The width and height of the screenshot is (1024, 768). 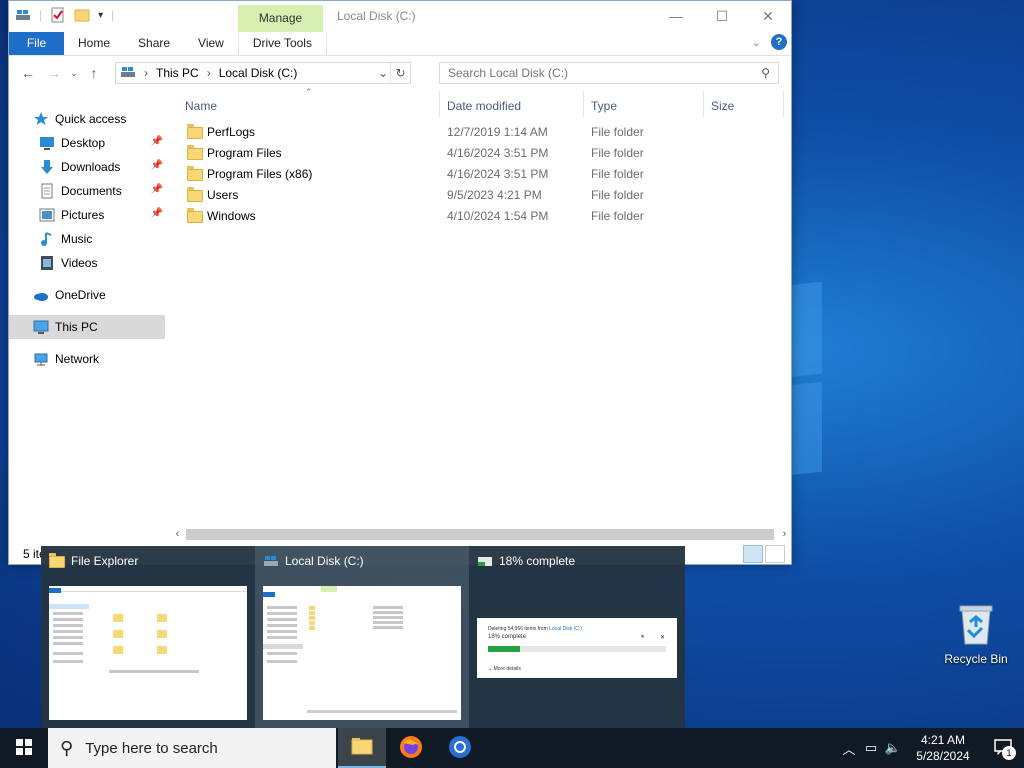 What do you see at coordinates (1003, 748) in the screenshot?
I see `action-center-button: 1` at bounding box center [1003, 748].